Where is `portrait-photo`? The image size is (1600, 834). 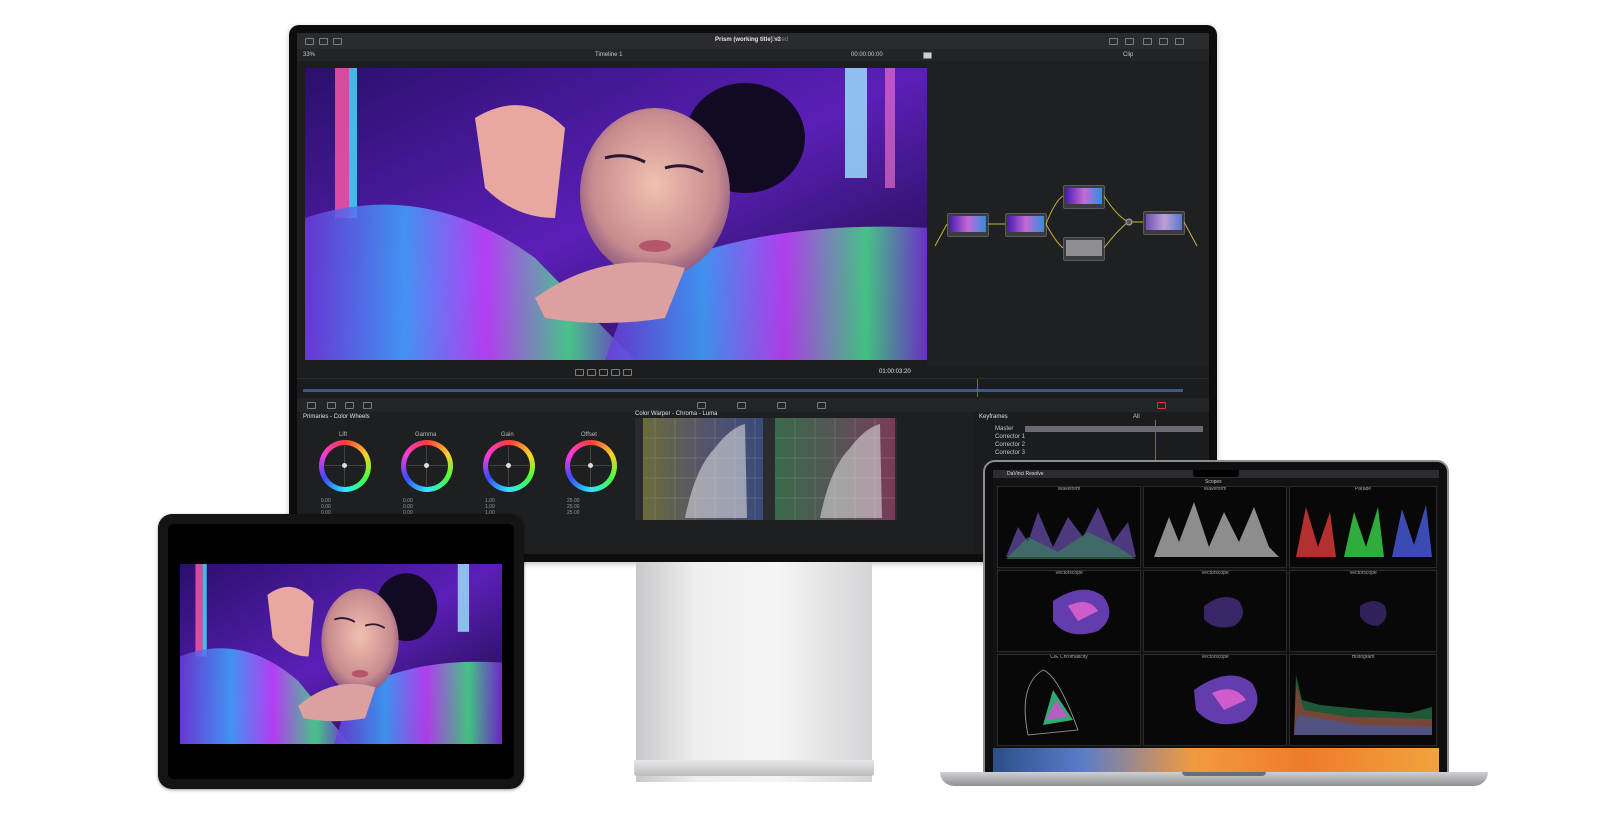 portrait-photo is located at coordinates (618, 214).